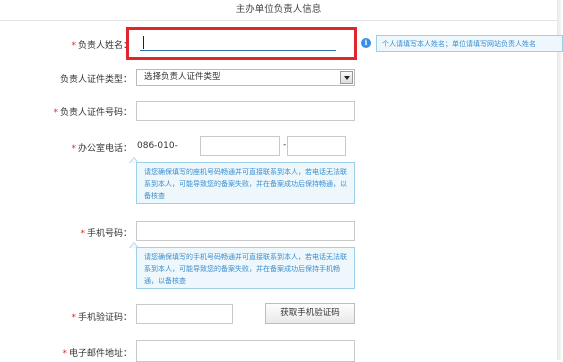 The image size is (563, 362). Describe the element at coordinates (245, 111) in the screenshot. I see `id-number-input` at that location.